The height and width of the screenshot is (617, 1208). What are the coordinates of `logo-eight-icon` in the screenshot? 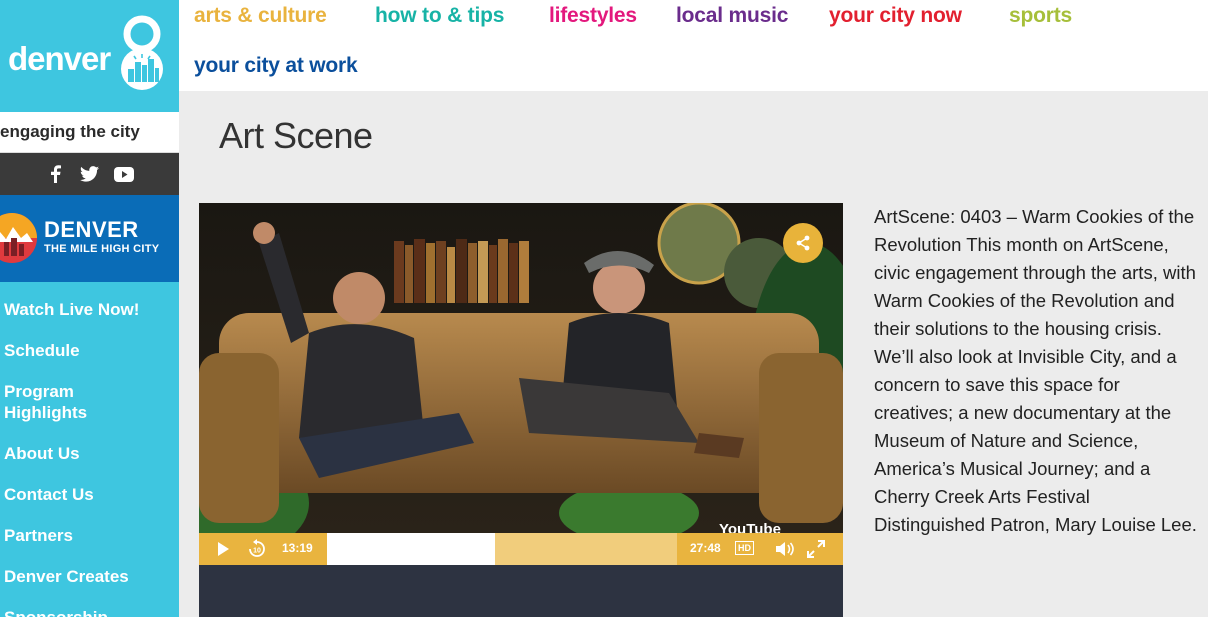 It's located at (142, 52).